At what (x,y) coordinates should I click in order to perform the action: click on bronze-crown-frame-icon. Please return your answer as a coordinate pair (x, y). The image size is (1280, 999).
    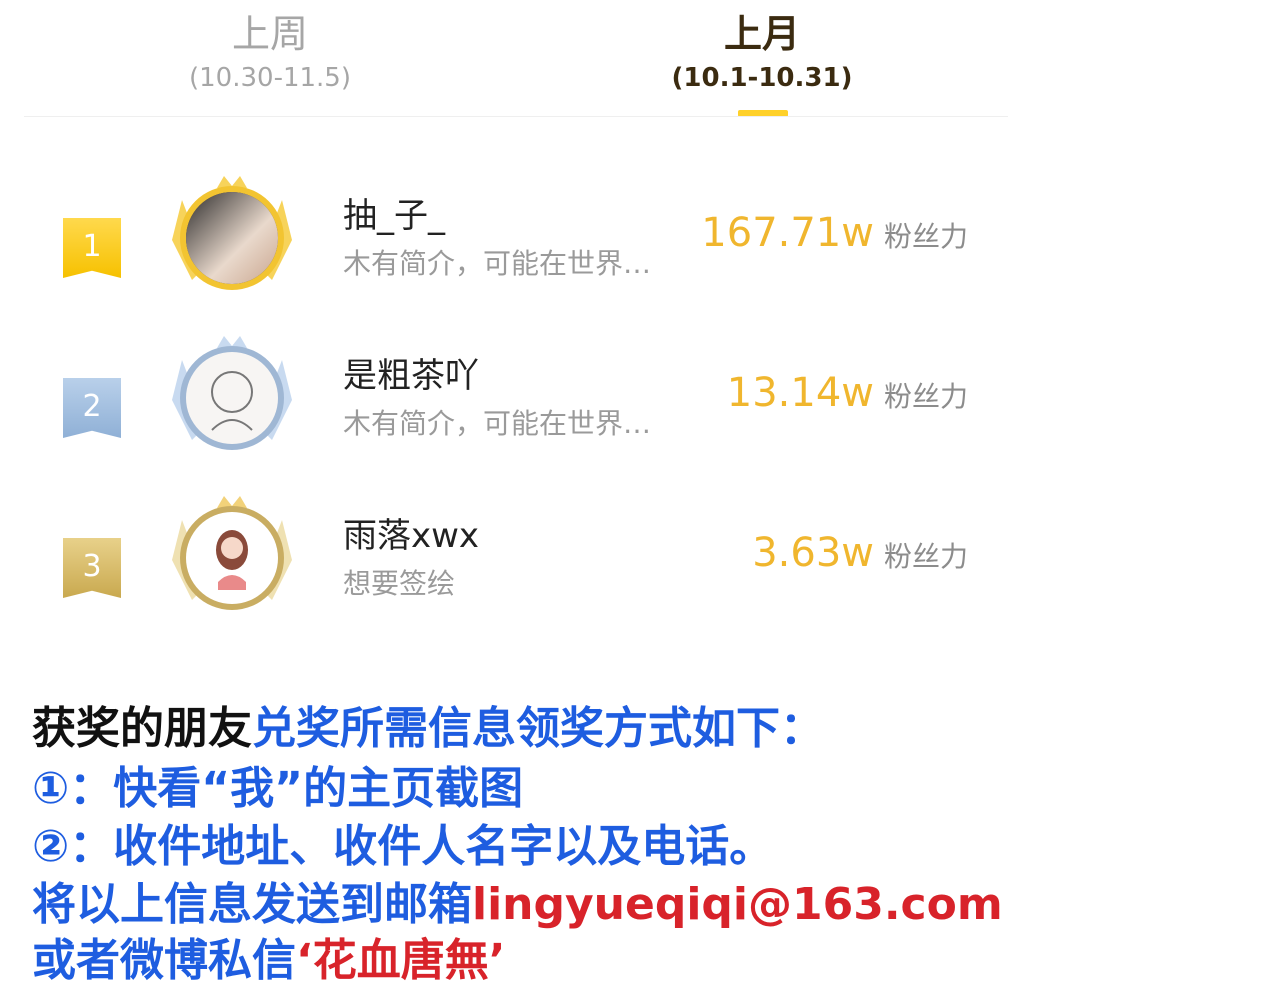
    Looking at the image, I should click on (232, 553).